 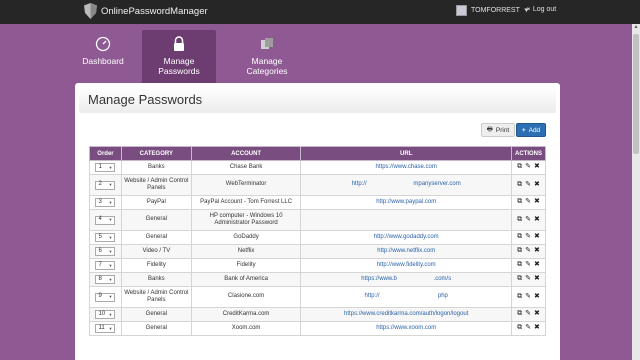 I want to click on order-select: 1 ▼, so click(x=105, y=167).